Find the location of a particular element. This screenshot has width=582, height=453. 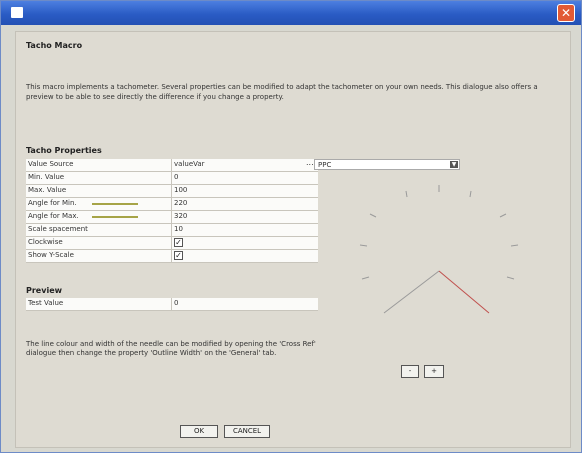

show-y-scale-checkbox: ✓ is located at coordinates (178, 255).